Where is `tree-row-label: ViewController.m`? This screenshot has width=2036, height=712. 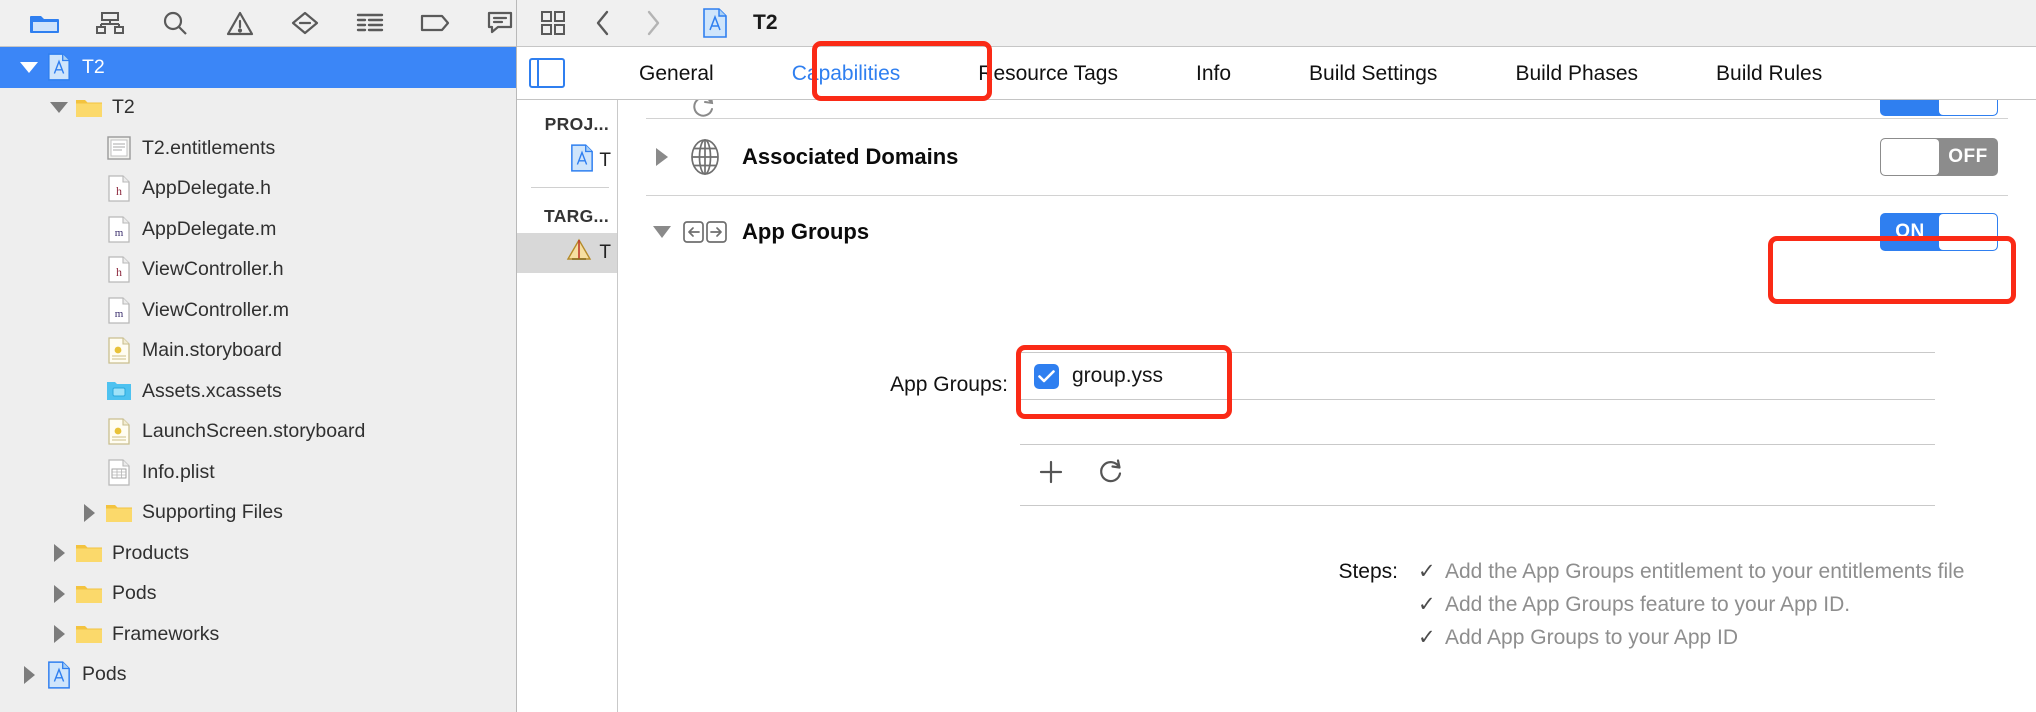 tree-row-label: ViewController.m is located at coordinates (216, 309).